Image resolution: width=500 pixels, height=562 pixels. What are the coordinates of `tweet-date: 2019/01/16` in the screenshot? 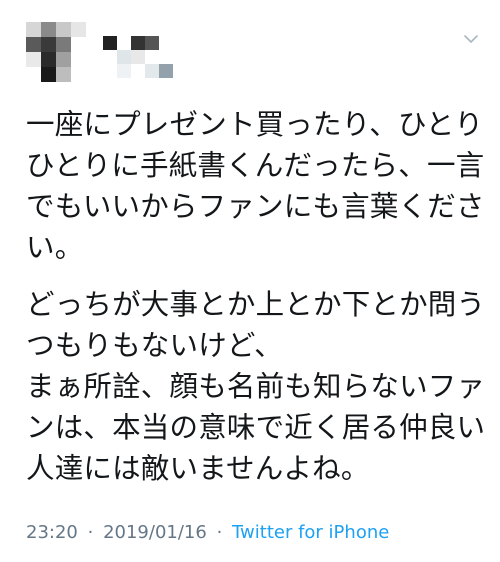 It's located at (155, 532).